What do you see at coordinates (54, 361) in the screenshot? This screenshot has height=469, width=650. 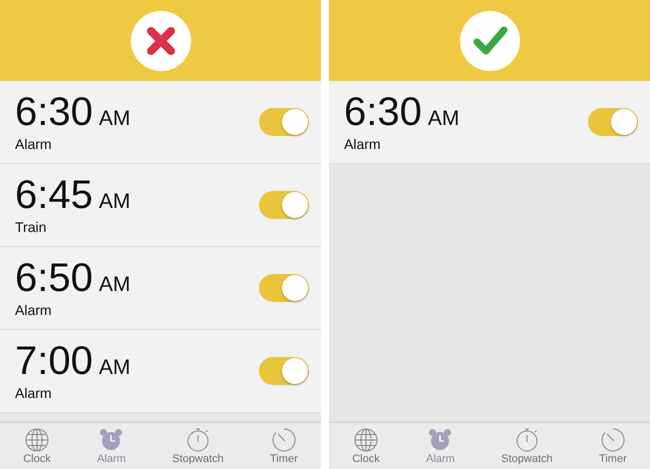 I see `alarm-time: 7:00` at bounding box center [54, 361].